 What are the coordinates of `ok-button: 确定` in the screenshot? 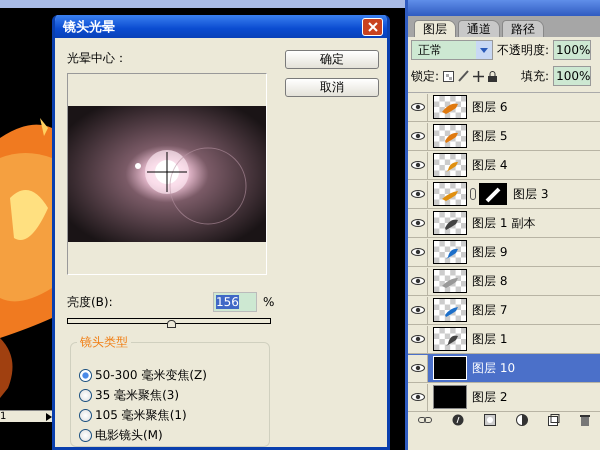 It's located at (332, 59).